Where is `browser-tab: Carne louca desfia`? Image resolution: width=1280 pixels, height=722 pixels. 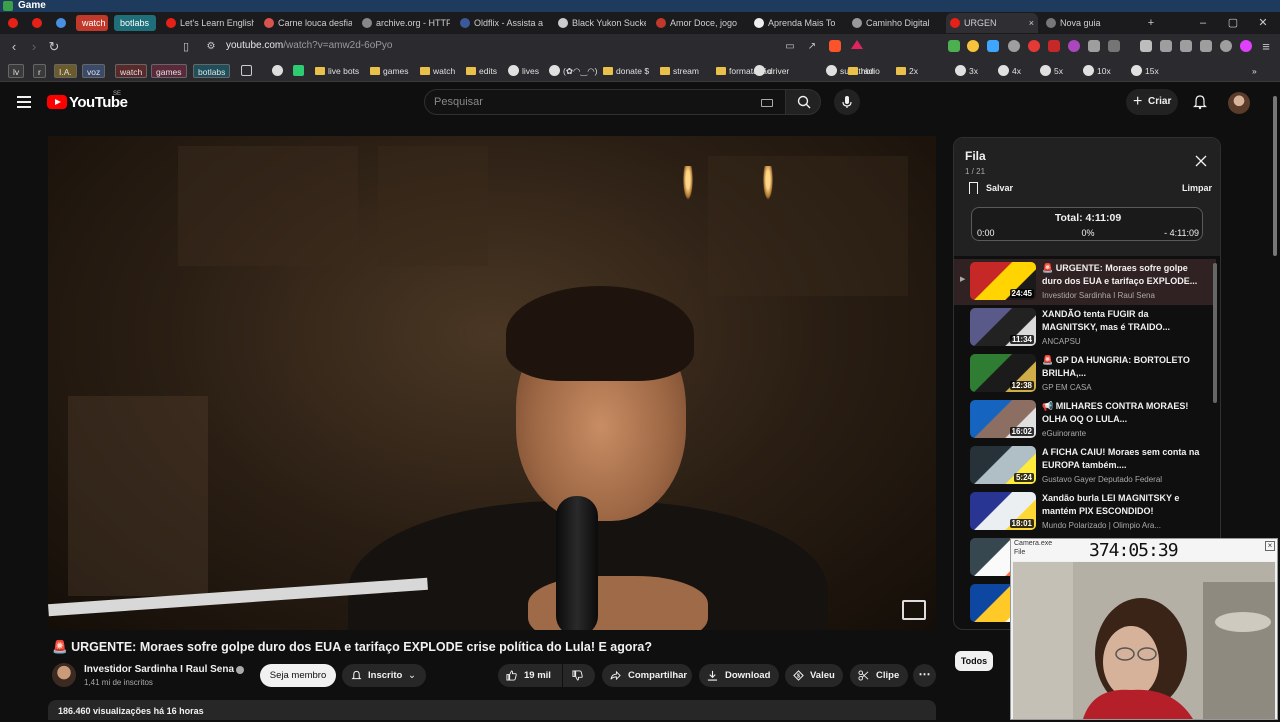
browser-tab: Carne louca desfia is located at coordinates (306, 23).